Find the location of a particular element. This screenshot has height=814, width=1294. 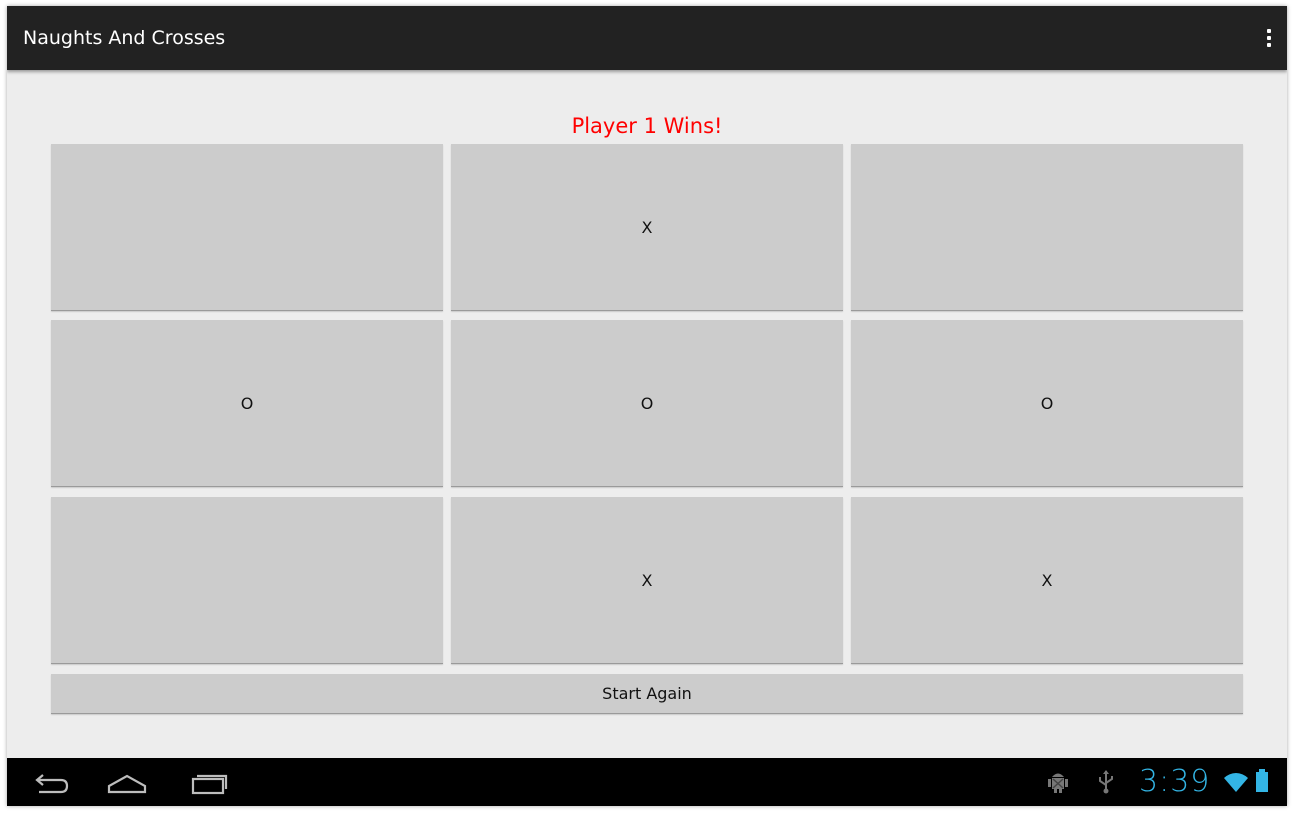

status-clock: 3:39 is located at coordinates (1175, 781).